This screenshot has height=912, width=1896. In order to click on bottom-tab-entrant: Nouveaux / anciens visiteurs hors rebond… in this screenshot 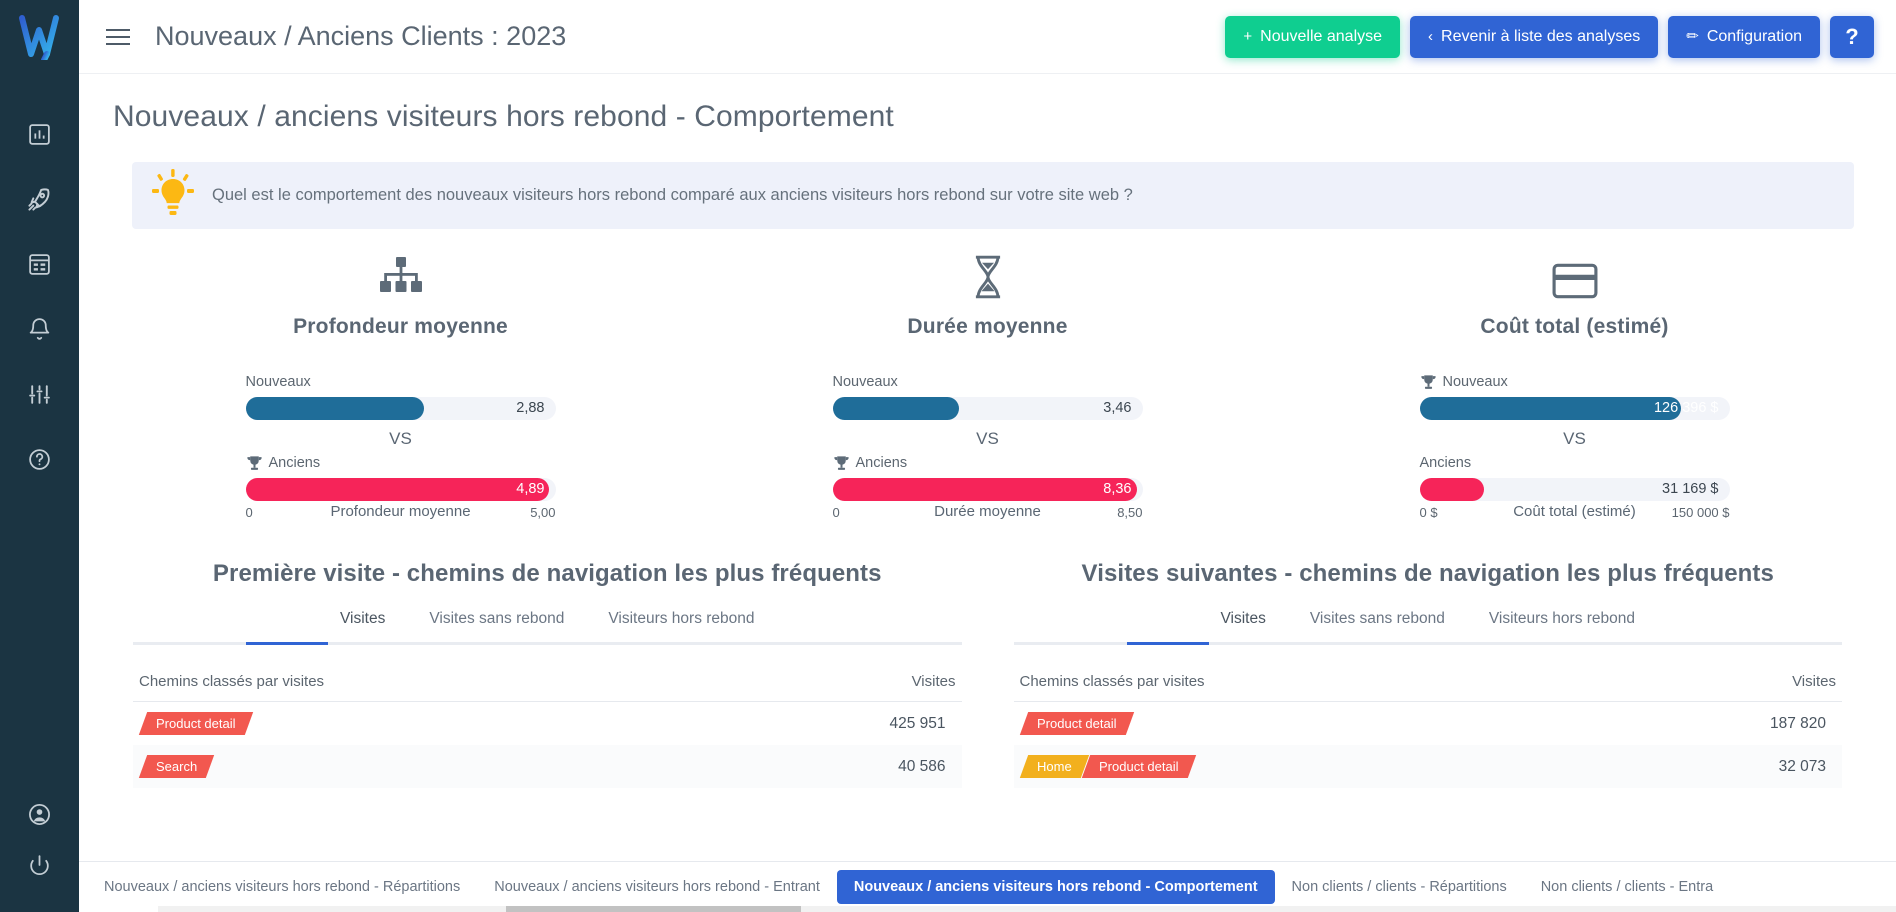, I will do `click(657, 887)`.